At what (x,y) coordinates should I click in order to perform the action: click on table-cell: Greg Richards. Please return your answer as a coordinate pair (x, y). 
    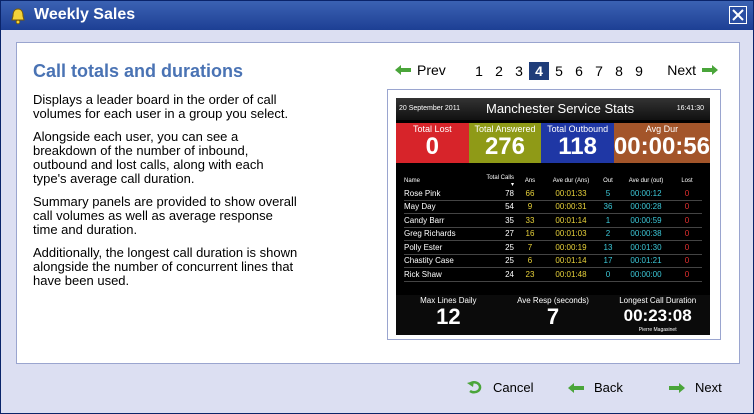
    Looking at the image, I should click on (430, 234).